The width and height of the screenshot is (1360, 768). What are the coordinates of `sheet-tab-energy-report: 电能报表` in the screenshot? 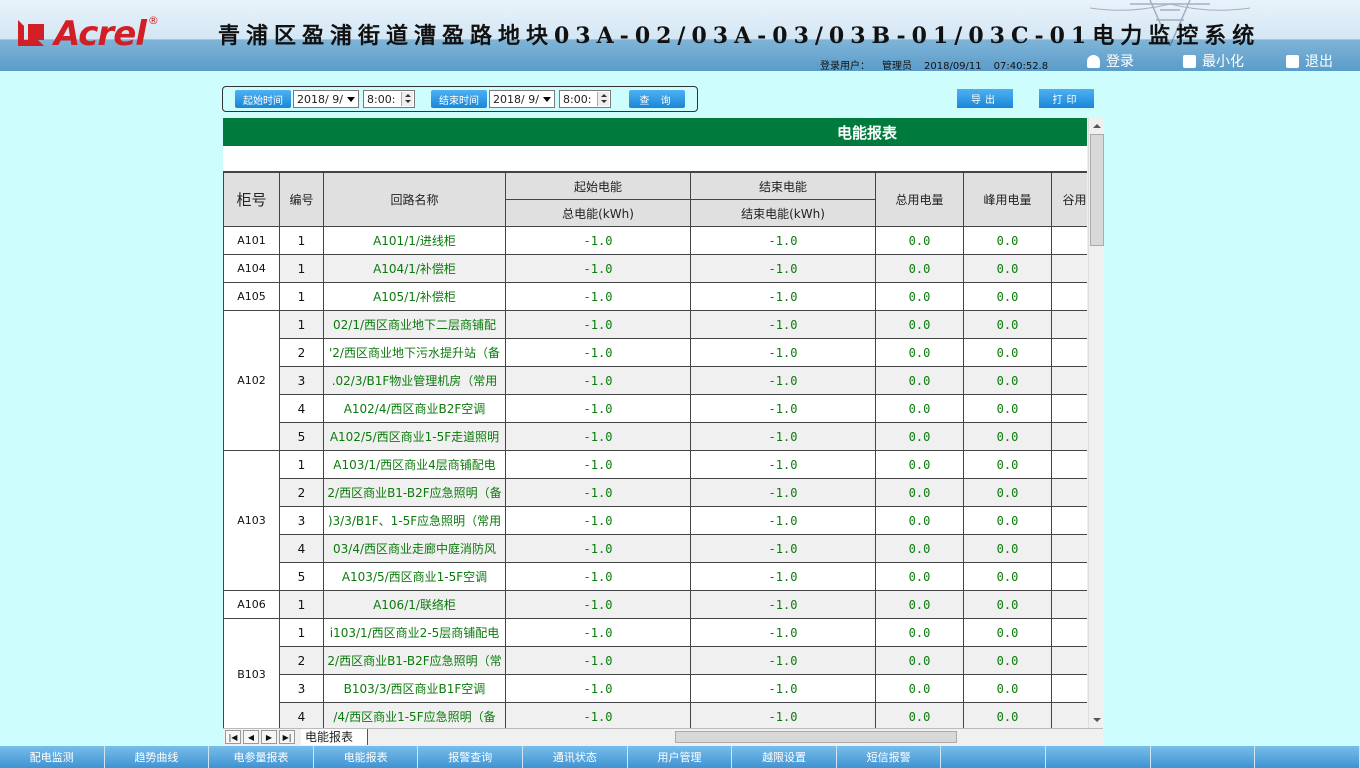 It's located at (335, 737).